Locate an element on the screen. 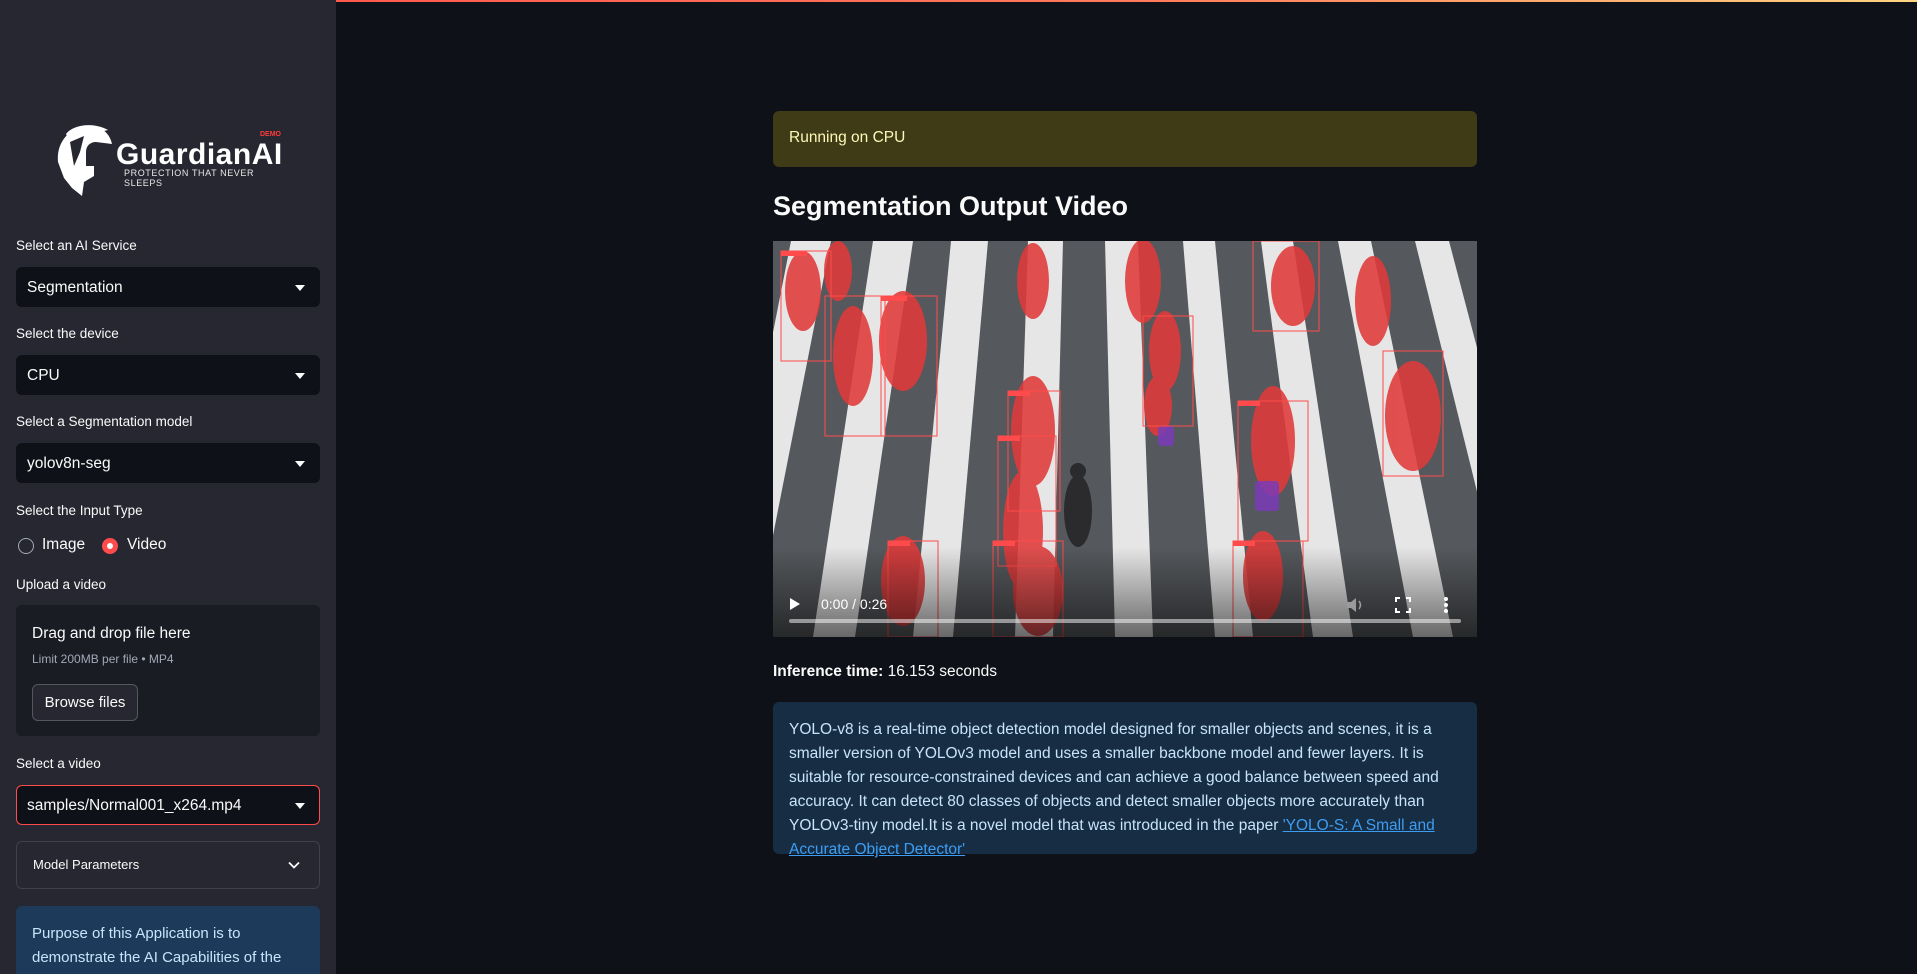 This screenshot has height=974, width=1917. radio-video-label: Video is located at coordinates (146, 545).